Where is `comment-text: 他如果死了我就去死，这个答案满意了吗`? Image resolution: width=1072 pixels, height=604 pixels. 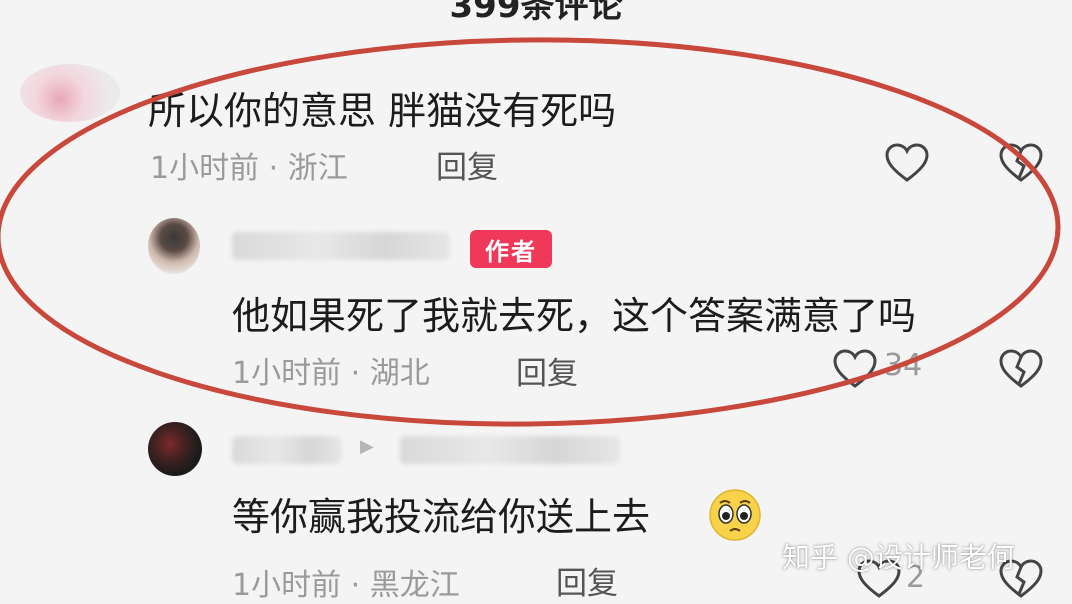 comment-text: 他如果死了我就去死，这个答案满意了吗 is located at coordinates (574, 316).